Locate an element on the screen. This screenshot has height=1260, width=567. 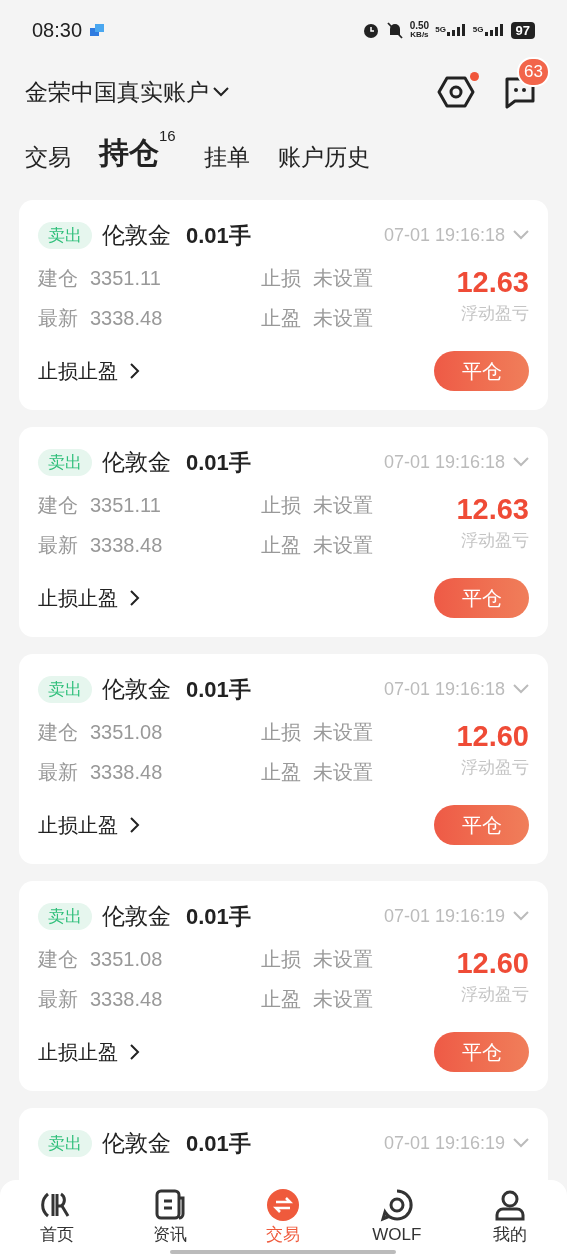
mute-bell-icon is located at coordinates (394, 30).